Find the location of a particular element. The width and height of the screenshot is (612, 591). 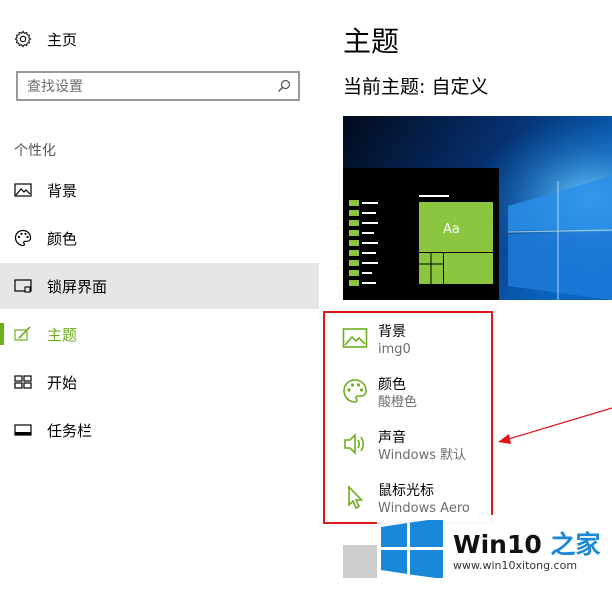

sidebar-item-colors: 颜色 is located at coordinates (159, 238).